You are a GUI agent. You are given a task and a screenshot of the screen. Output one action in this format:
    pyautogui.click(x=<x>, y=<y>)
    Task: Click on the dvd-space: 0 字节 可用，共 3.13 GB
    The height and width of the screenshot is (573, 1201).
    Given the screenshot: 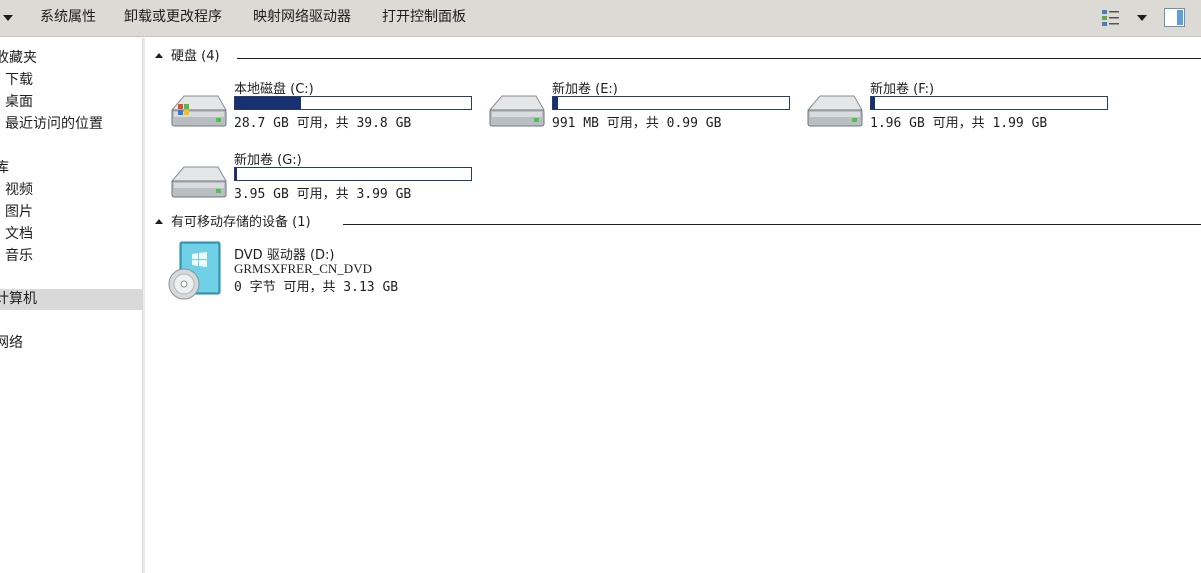 What is the action you would take?
    pyautogui.click(x=316, y=287)
    